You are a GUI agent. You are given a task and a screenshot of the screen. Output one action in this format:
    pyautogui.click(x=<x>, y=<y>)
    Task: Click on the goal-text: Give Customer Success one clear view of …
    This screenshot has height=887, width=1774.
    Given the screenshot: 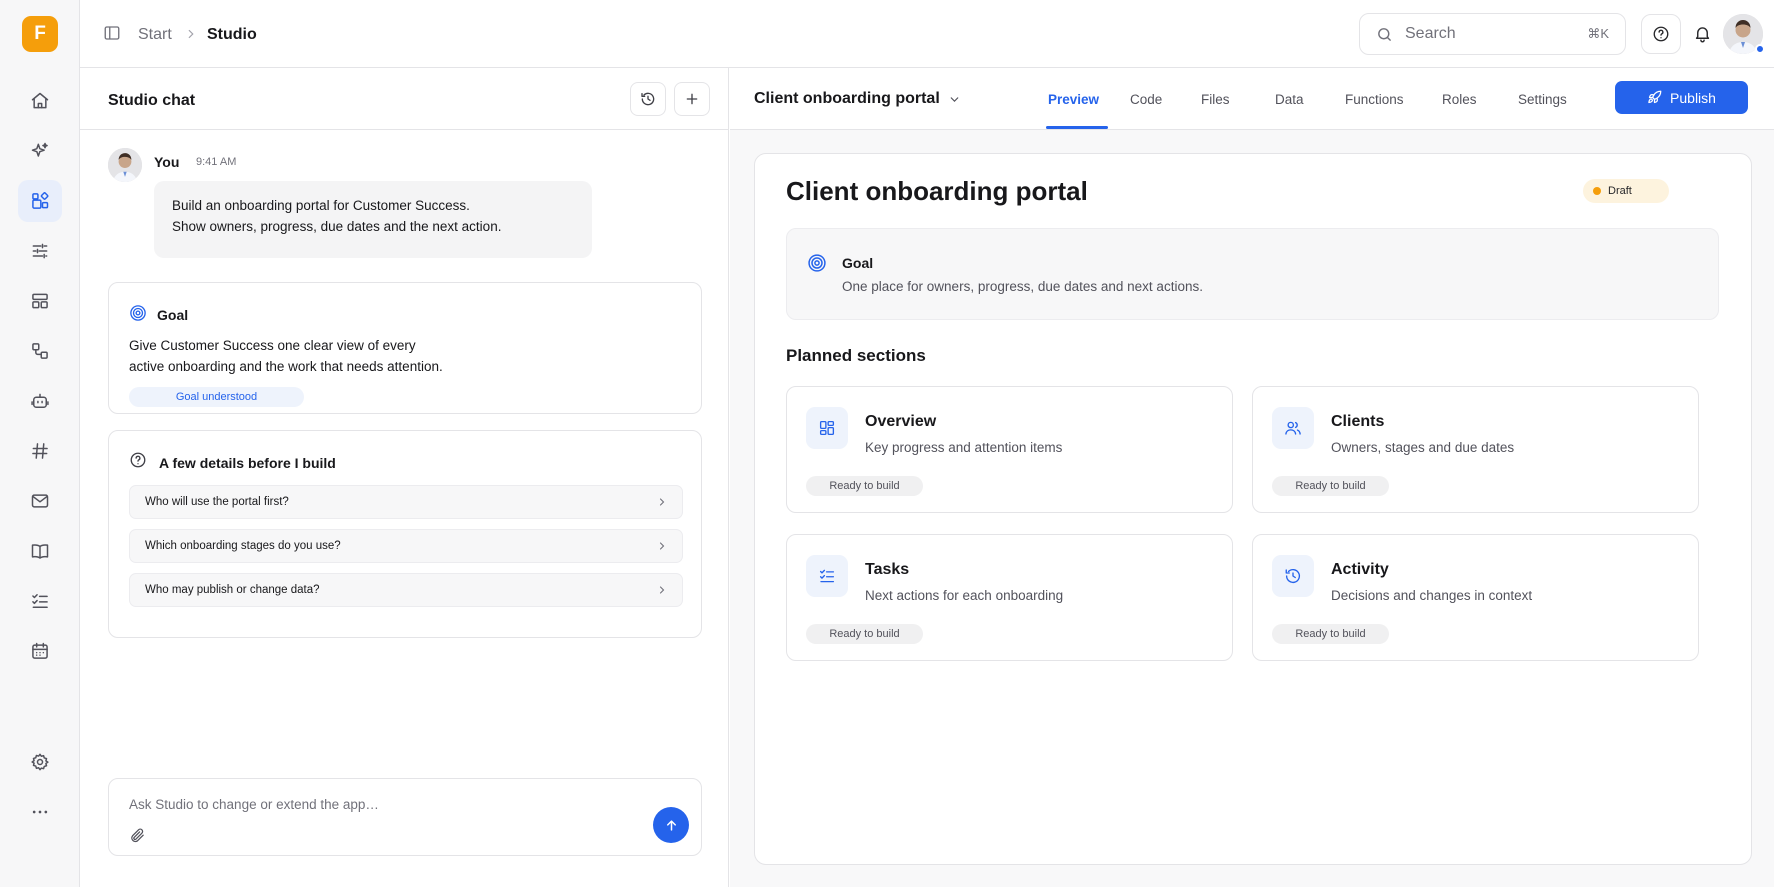 What is the action you would take?
    pyautogui.click(x=289, y=356)
    